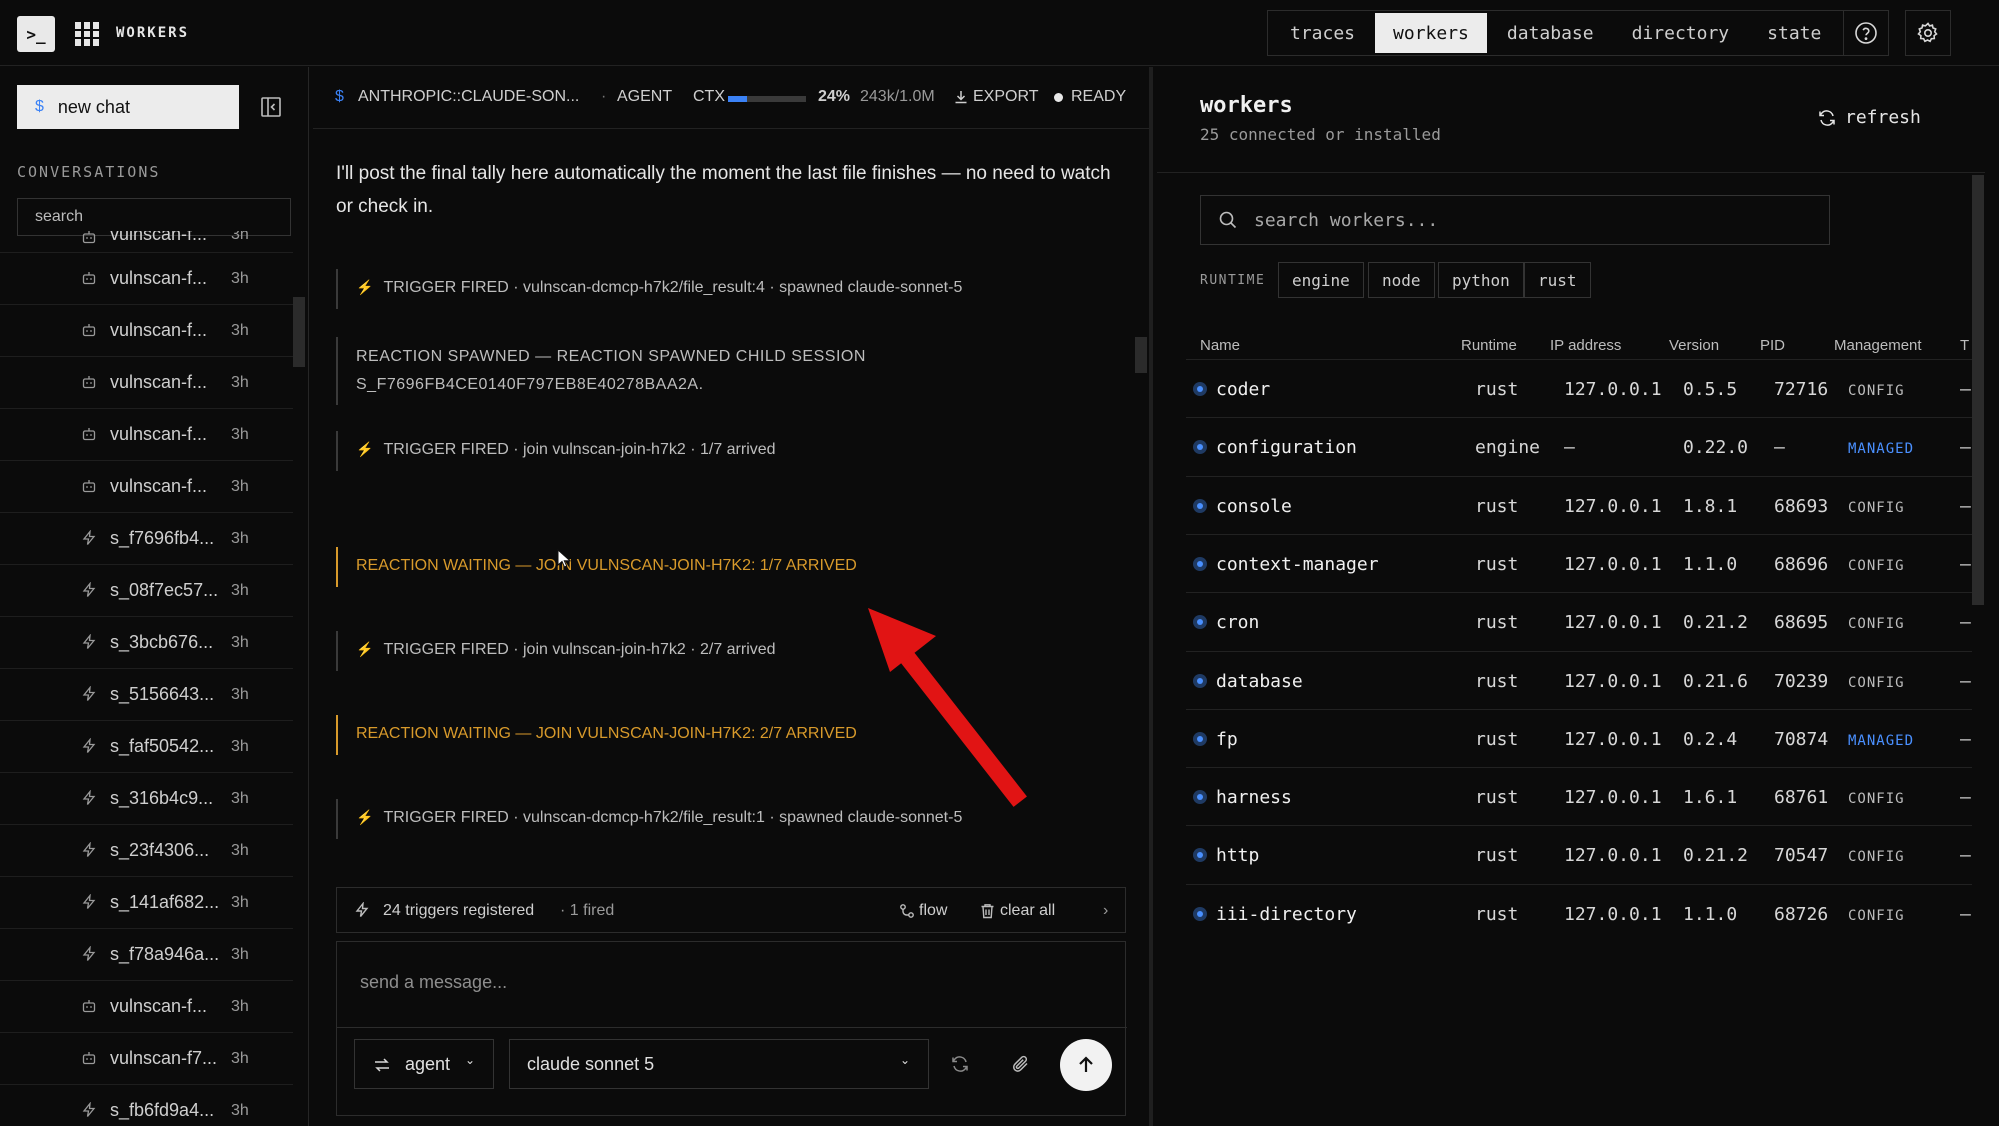 The width and height of the screenshot is (1999, 1126). Describe the element at coordinates (1964, 345) in the screenshot. I see `column-header-t: T` at that location.